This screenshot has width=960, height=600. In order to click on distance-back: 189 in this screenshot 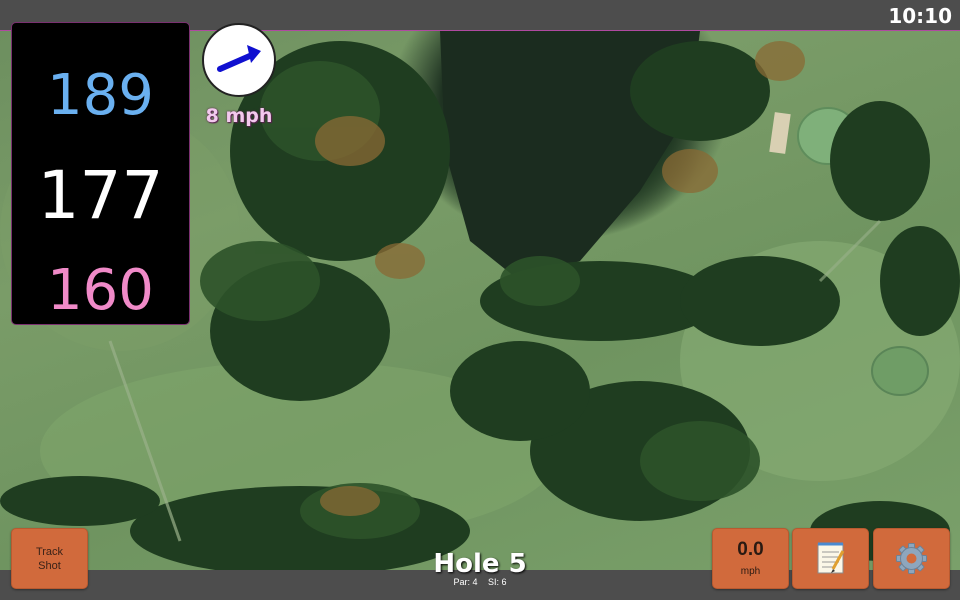, I will do `click(100, 95)`.